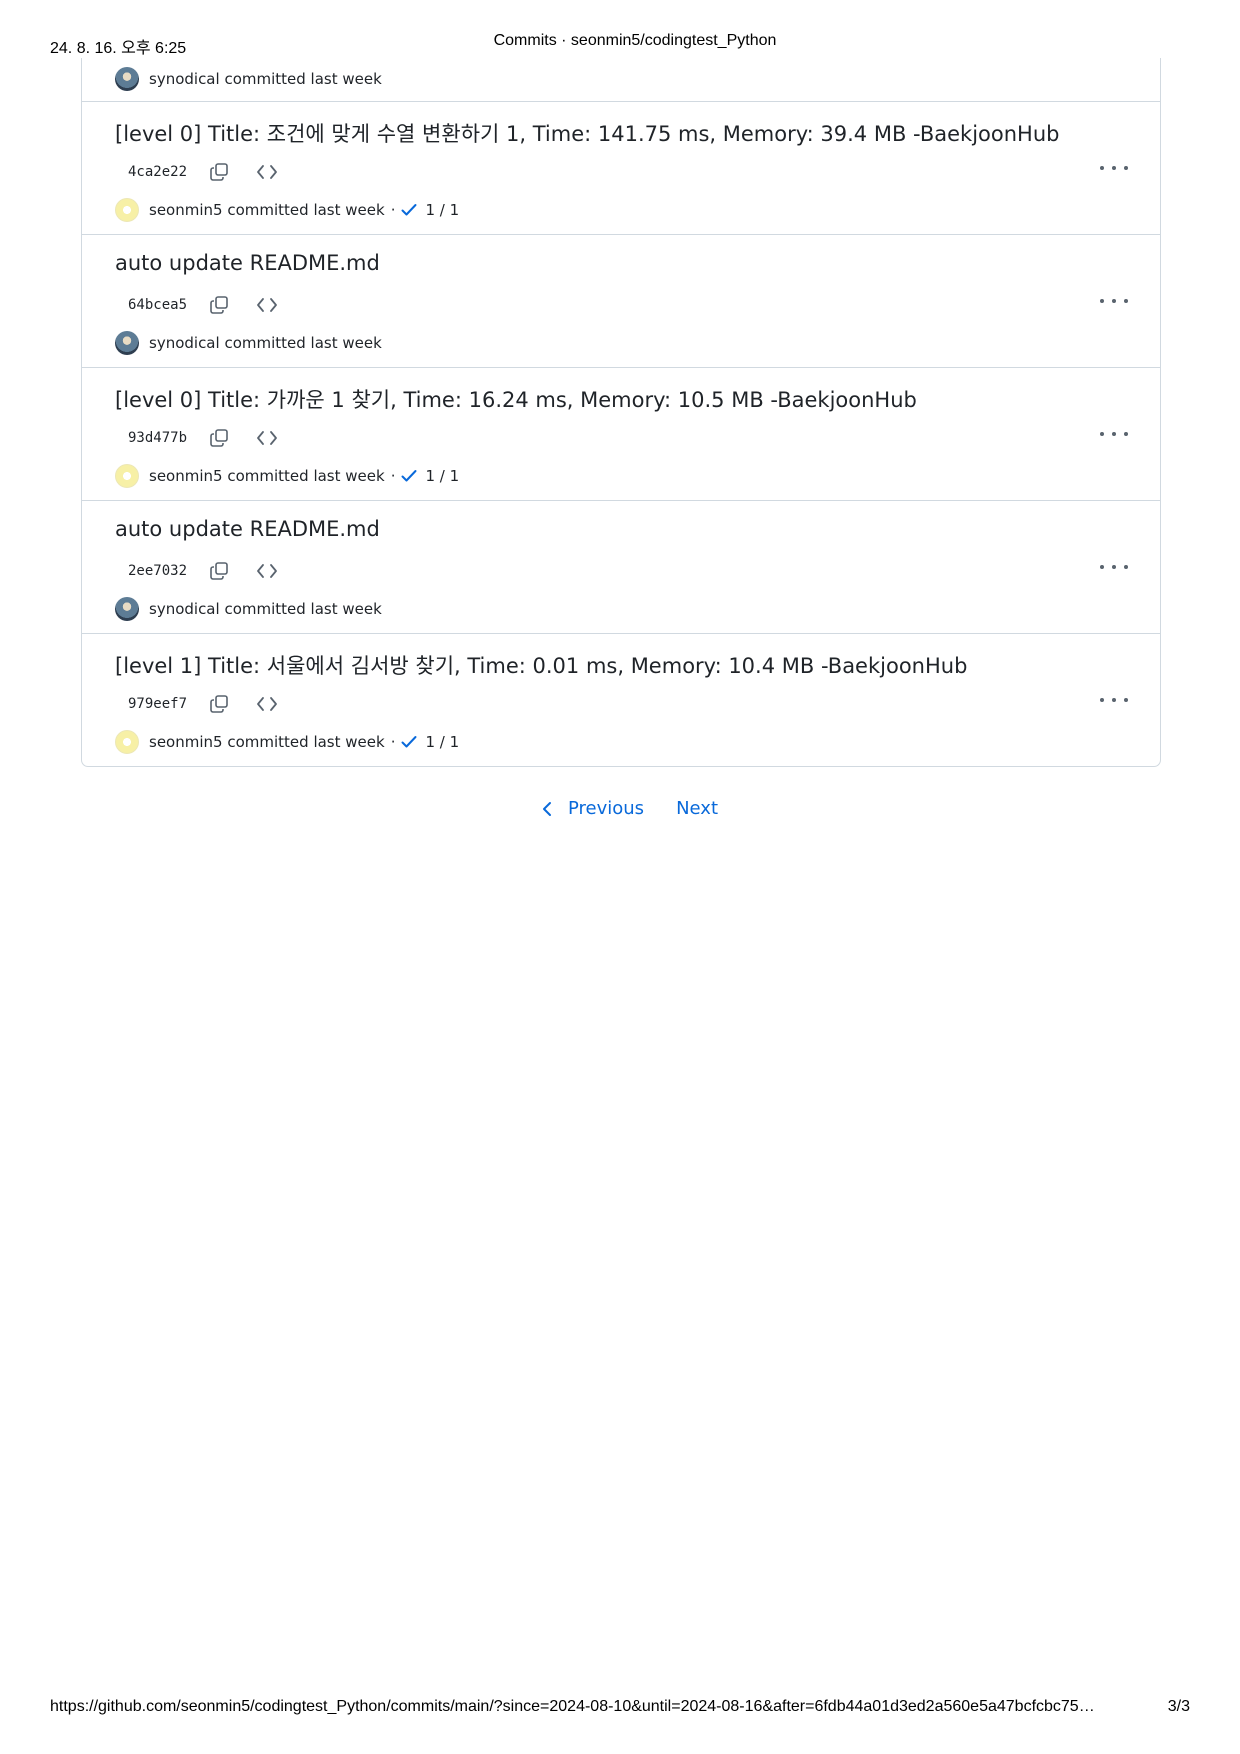  I want to click on commit-sha: 979eef7, so click(157, 704).